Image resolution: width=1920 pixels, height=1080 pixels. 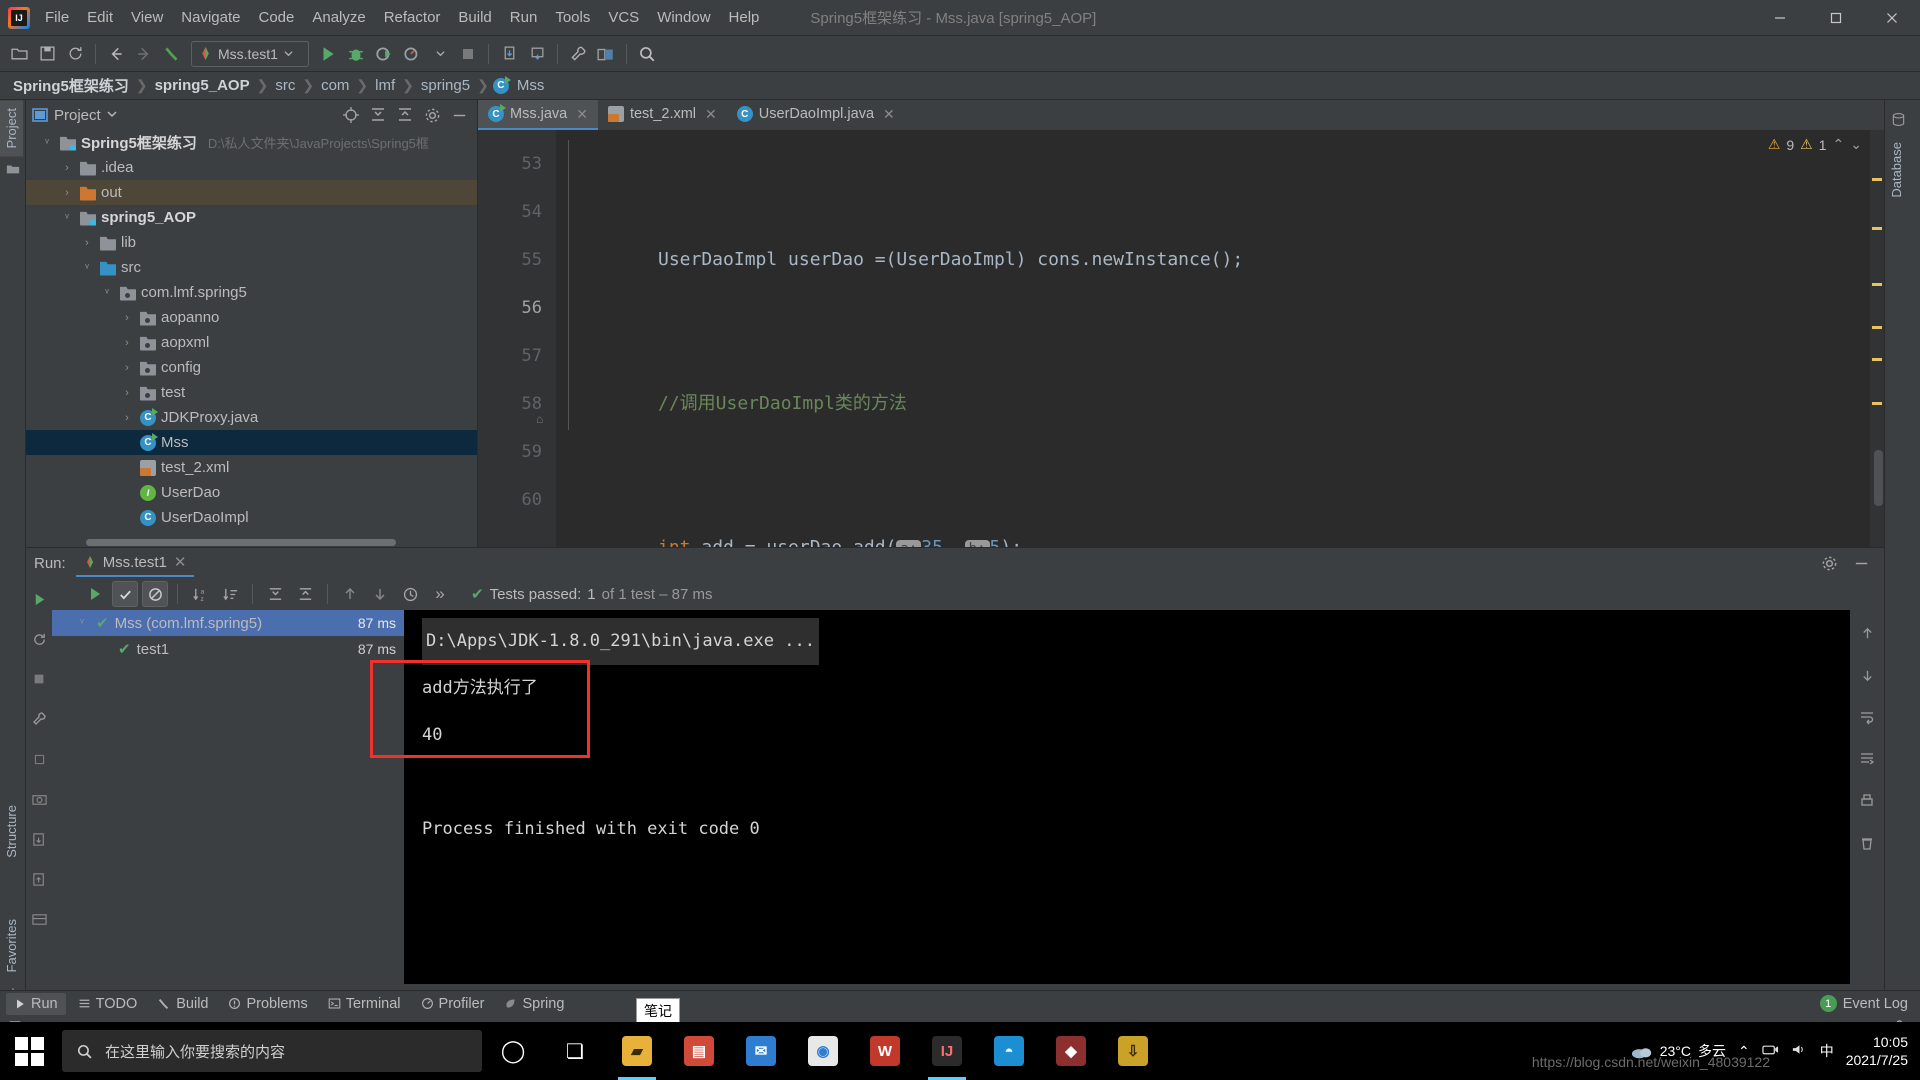 What do you see at coordinates (39, 919) in the screenshot?
I see `layout-icon` at bounding box center [39, 919].